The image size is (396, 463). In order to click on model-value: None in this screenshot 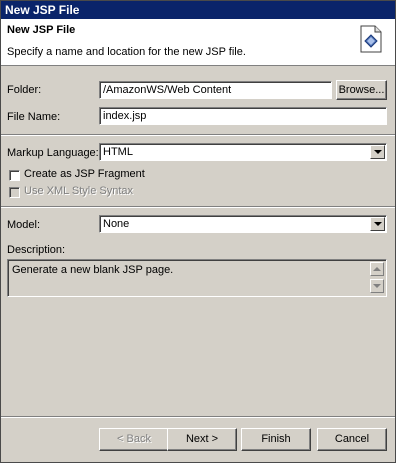, I will do `click(116, 224)`.